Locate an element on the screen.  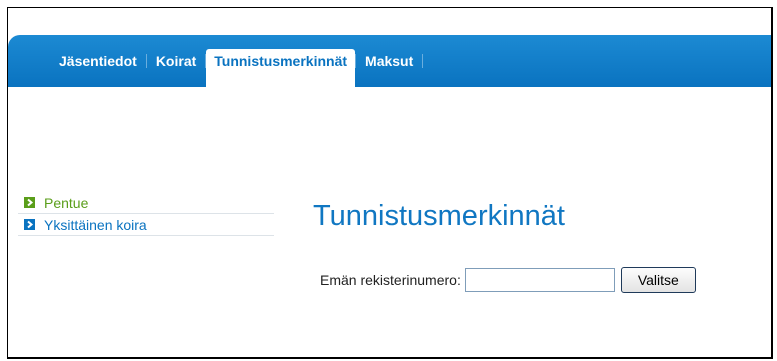
registration-number-label: Emän rekisterinumero: is located at coordinates (390, 280).